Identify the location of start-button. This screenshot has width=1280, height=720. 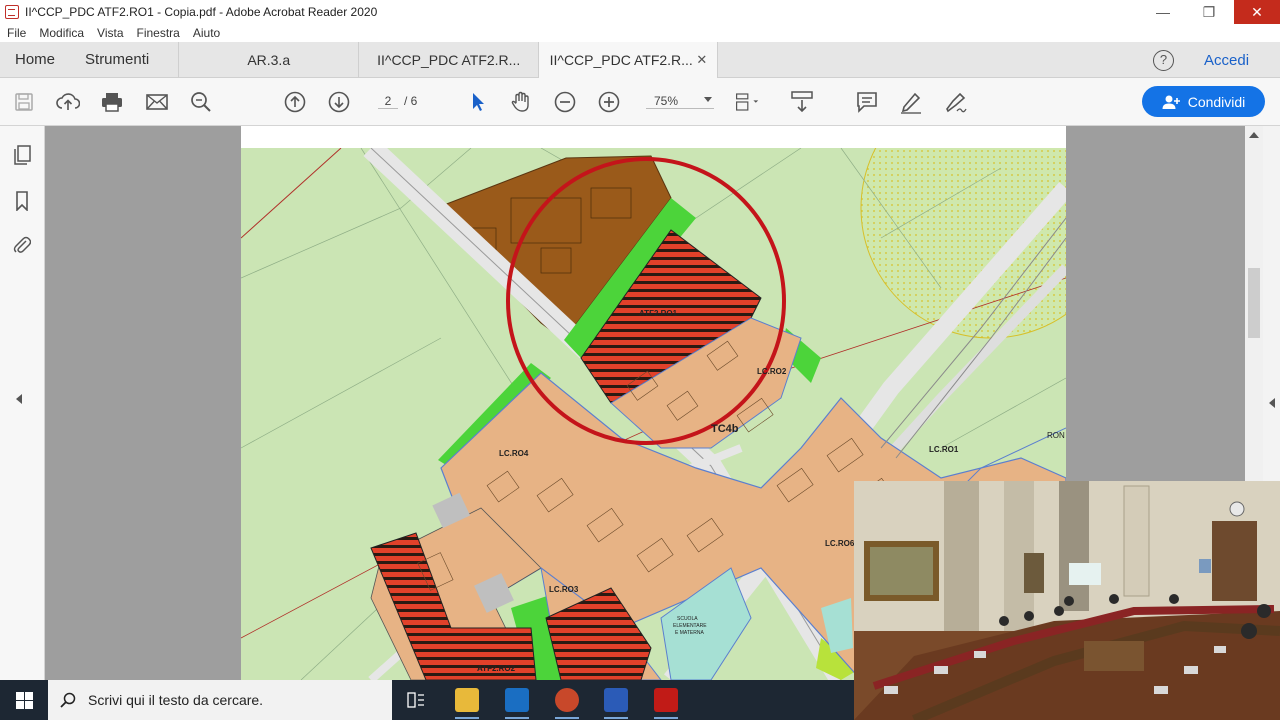
(24, 700).